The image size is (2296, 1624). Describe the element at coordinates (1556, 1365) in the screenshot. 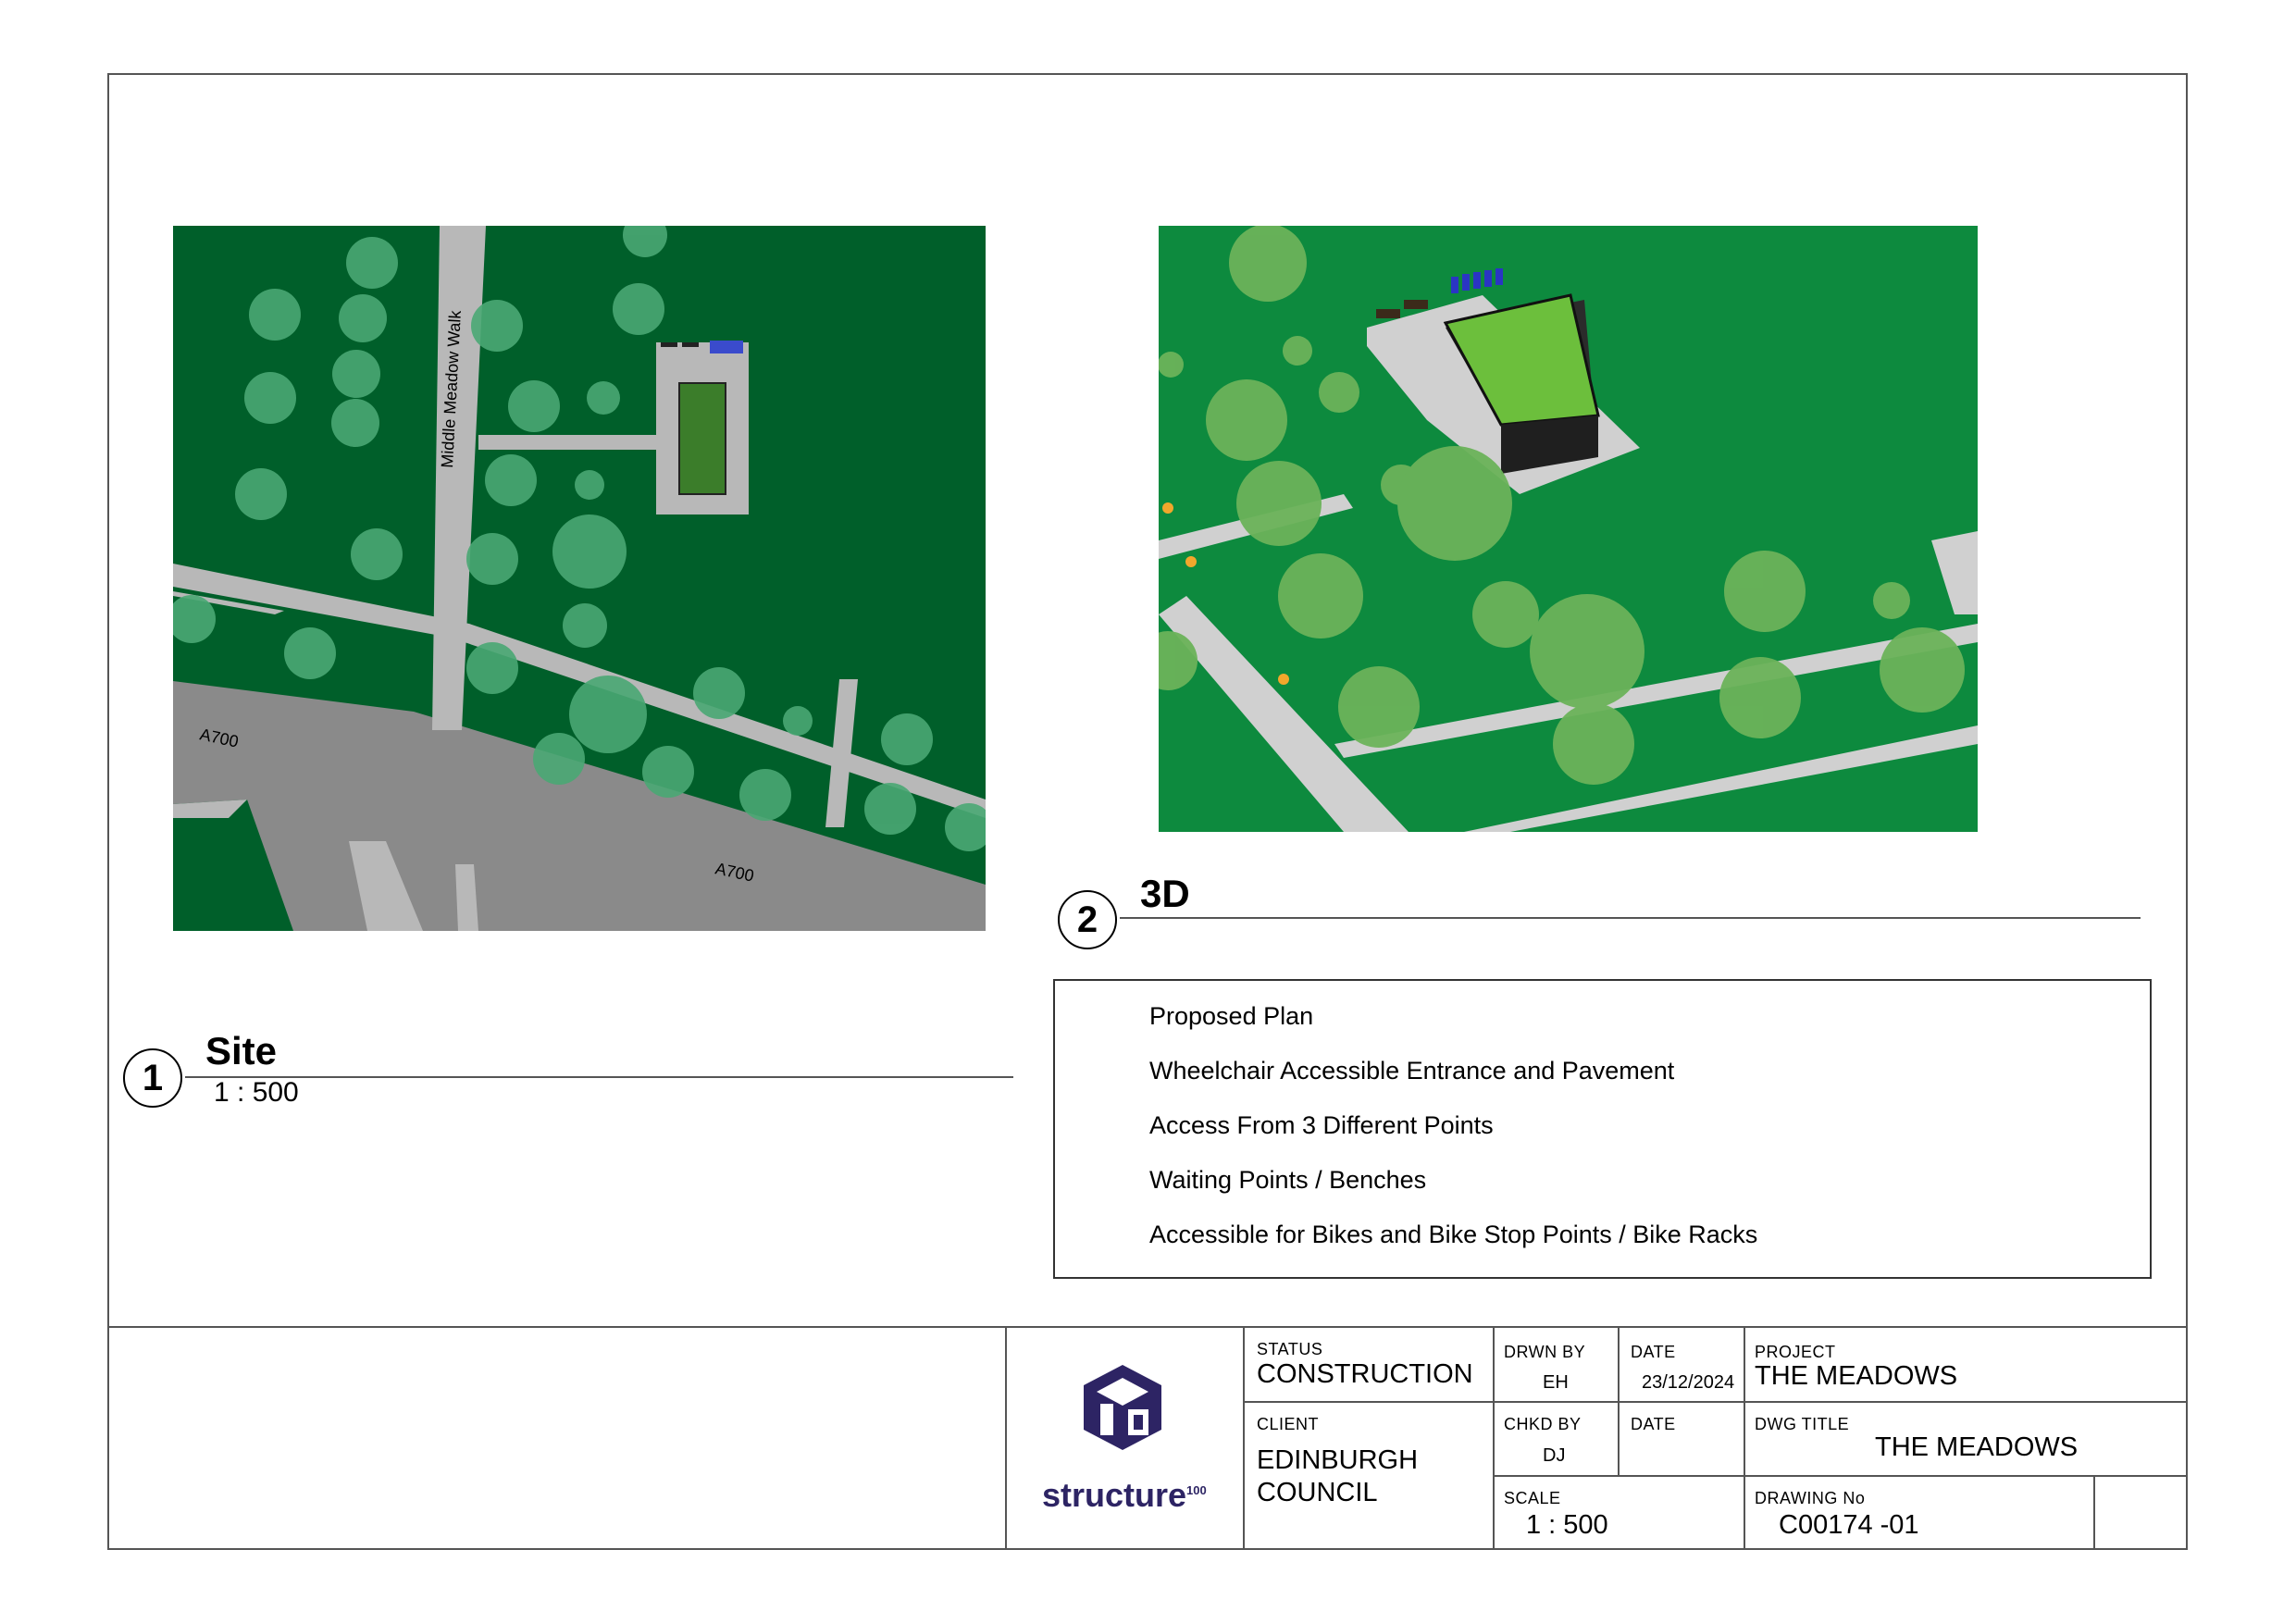

I see `drawn-by-cell: DRWN BY EH` at that location.